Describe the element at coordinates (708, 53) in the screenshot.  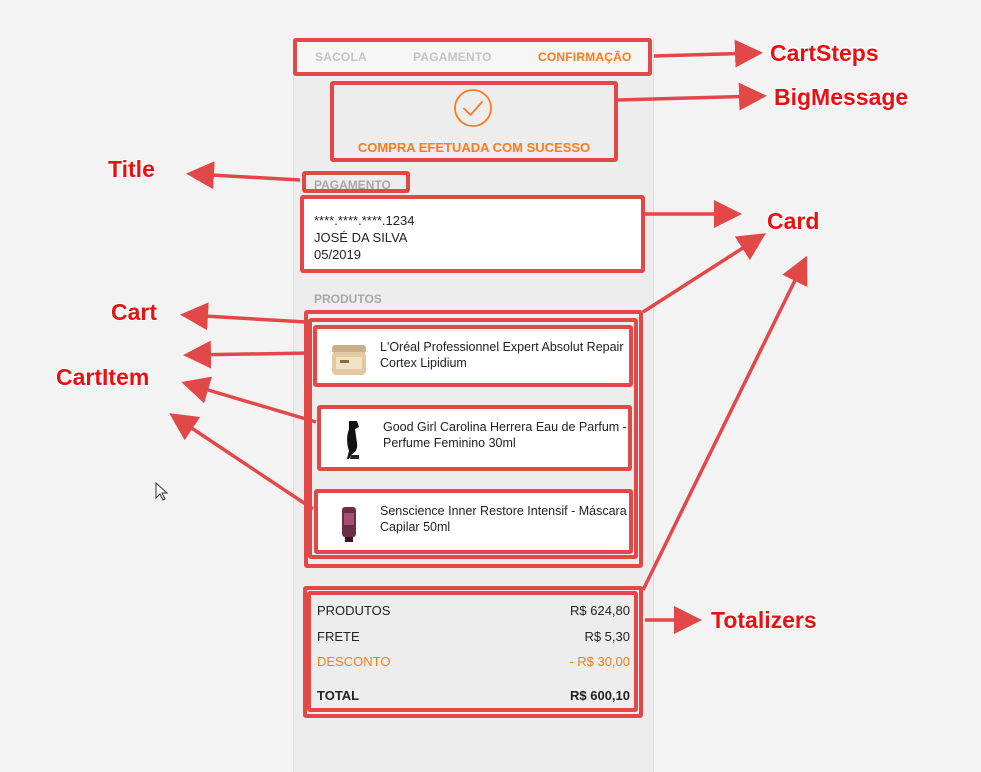
I see `arrow-cartsteps` at that location.